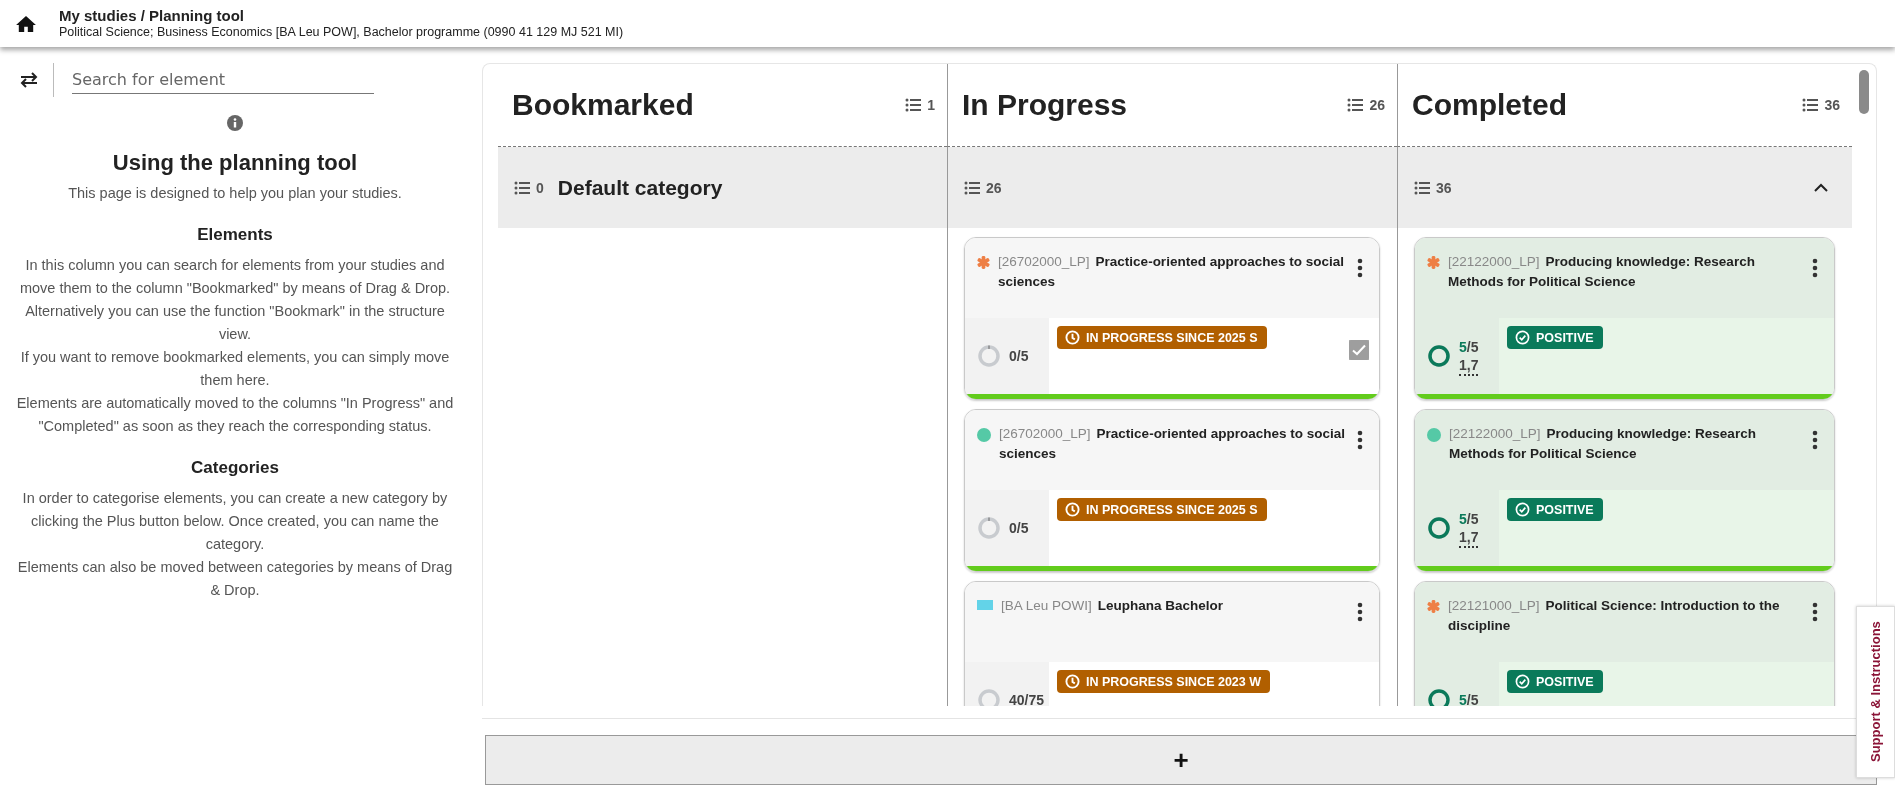 This screenshot has height=792, width=1895. I want to click on scrollbar-thumb, so click(1864, 92).